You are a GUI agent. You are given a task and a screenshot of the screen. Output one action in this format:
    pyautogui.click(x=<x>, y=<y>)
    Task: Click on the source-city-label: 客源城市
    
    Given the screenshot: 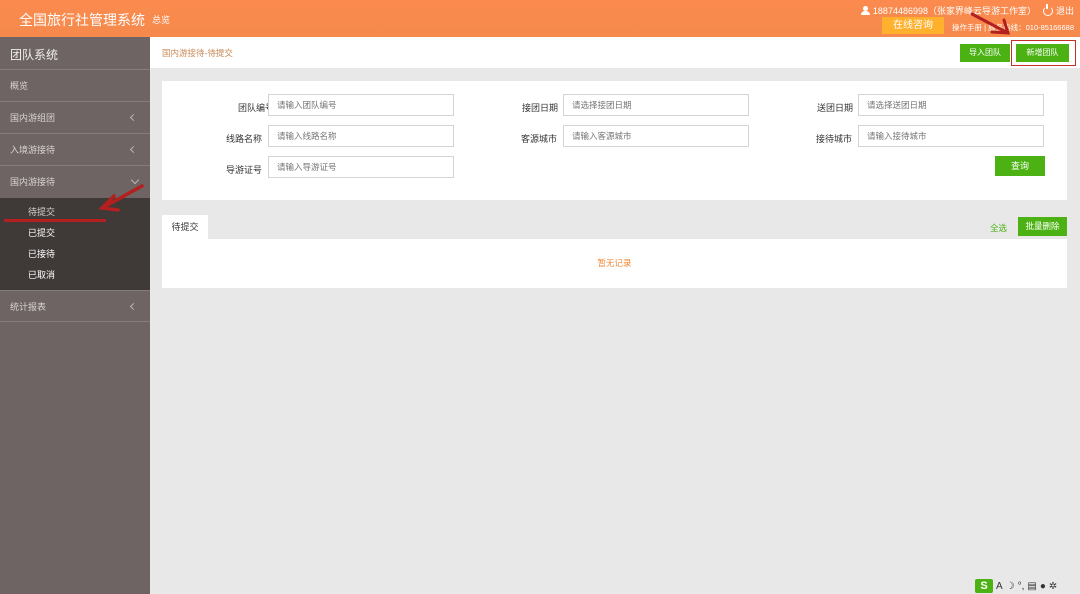 What is the action you would take?
    pyautogui.click(x=538, y=139)
    